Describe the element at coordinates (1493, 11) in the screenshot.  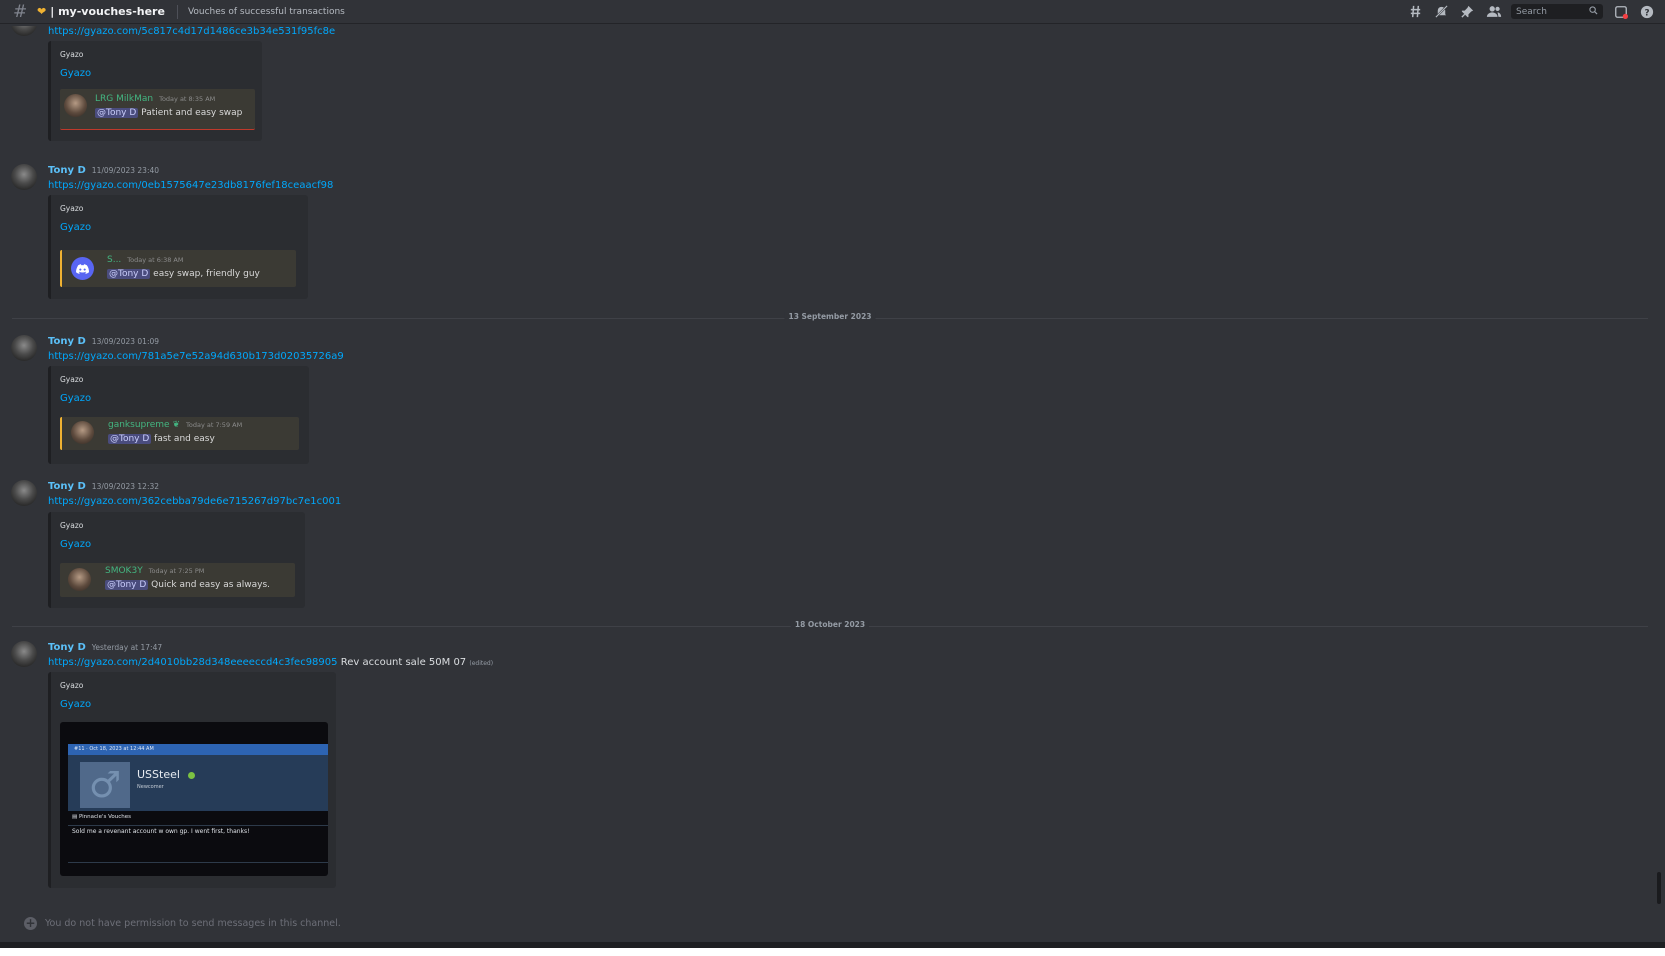
I see `members-icon` at that location.